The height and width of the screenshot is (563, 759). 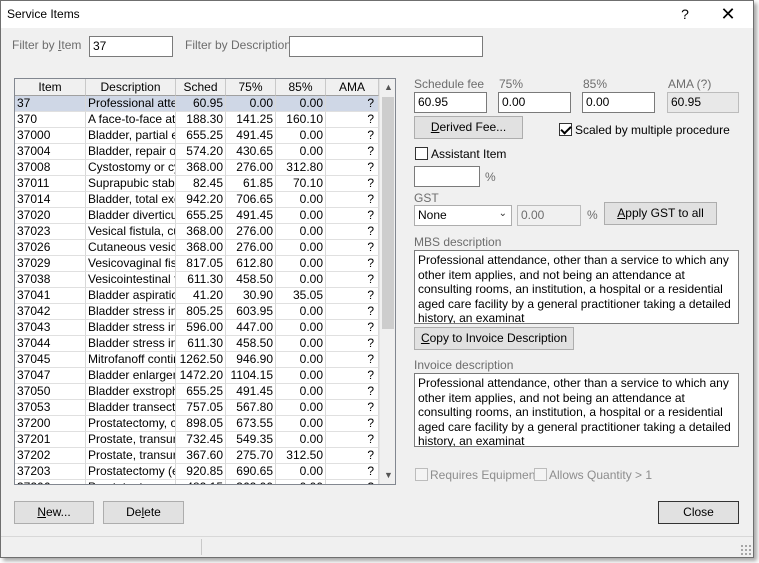 I want to click on cell-75: 603.95, so click(x=251, y=312).